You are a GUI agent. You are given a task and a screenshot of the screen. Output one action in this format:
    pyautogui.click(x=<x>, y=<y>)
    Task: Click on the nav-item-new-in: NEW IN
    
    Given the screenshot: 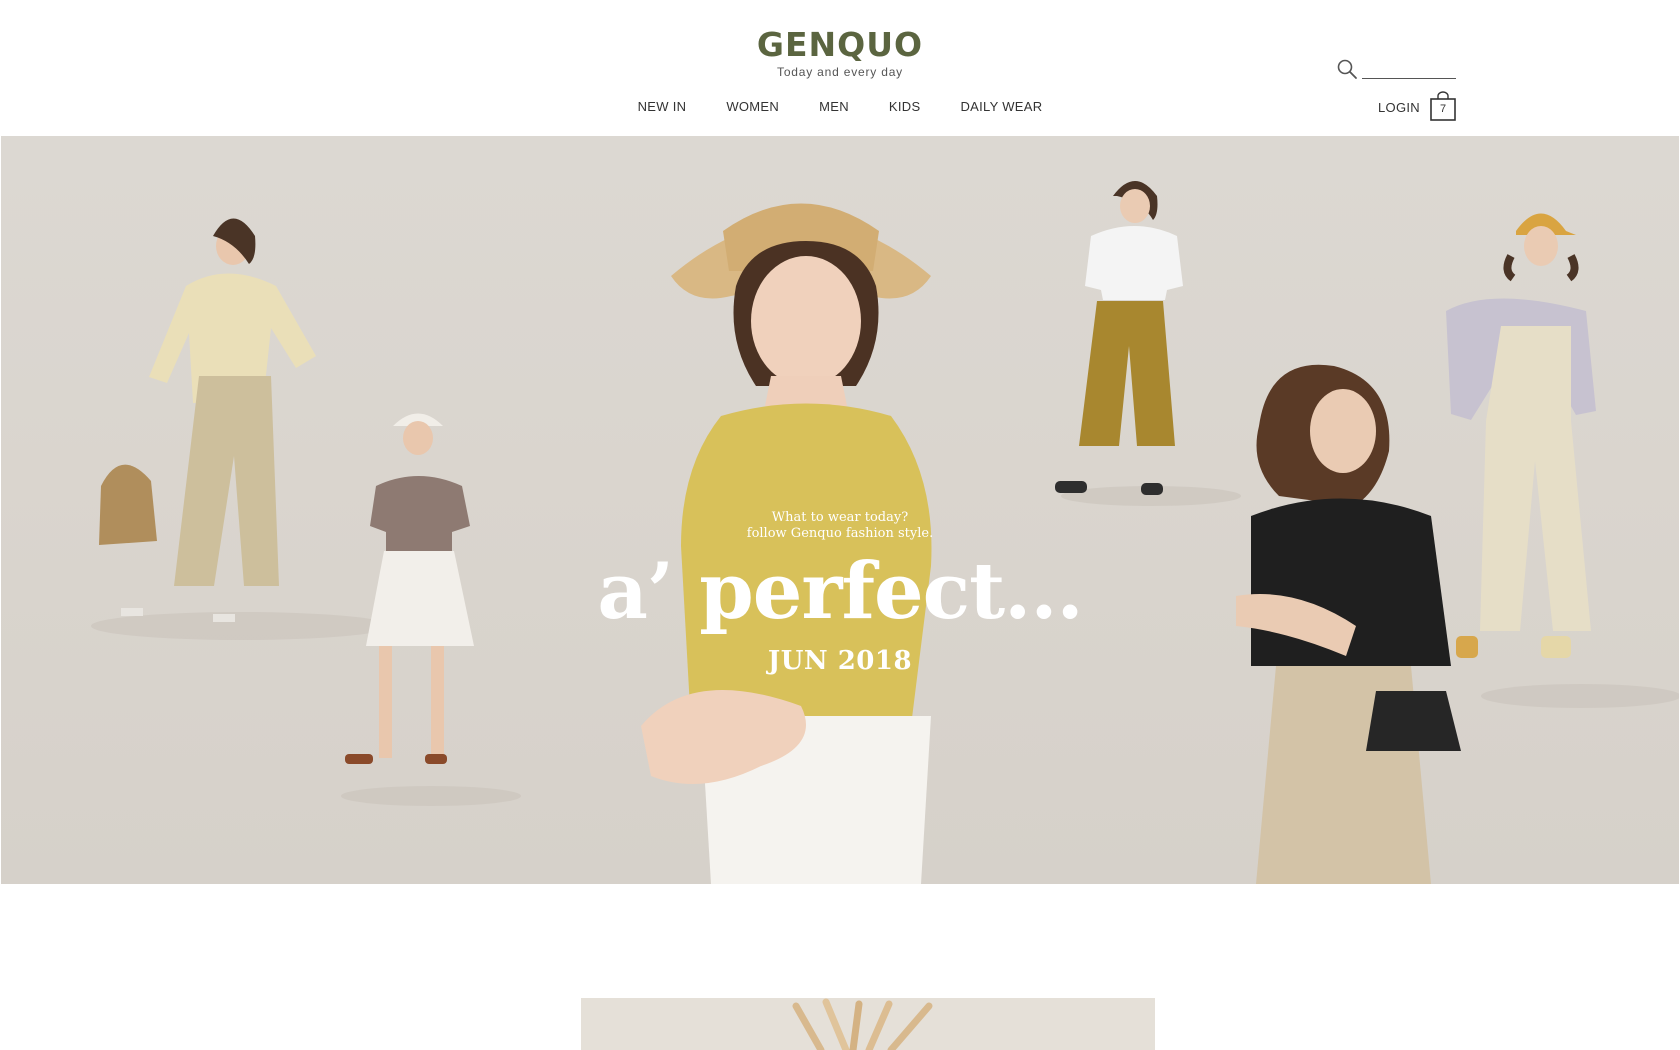 What is the action you would take?
    pyautogui.click(x=662, y=106)
    